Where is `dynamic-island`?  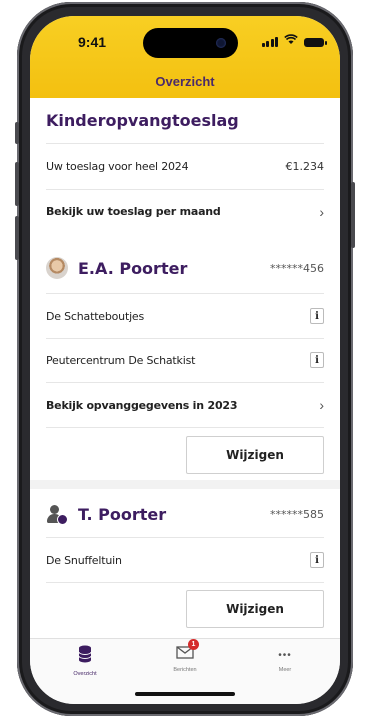 dynamic-island is located at coordinates (190, 43).